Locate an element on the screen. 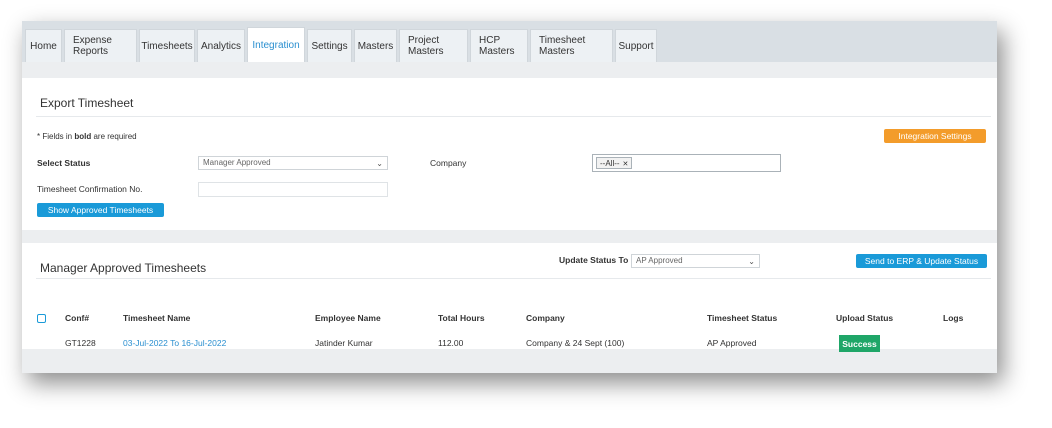  select-status-label: Select Status is located at coordinates (64, 163).